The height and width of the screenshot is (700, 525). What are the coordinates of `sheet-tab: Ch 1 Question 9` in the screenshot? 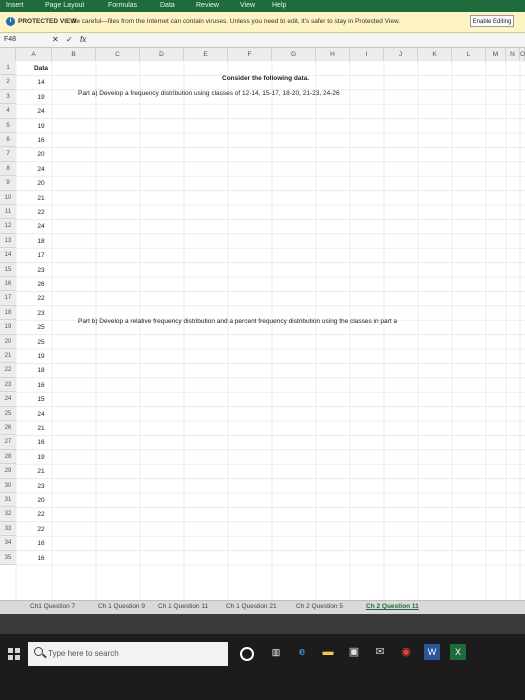 It's located at (121, 606).